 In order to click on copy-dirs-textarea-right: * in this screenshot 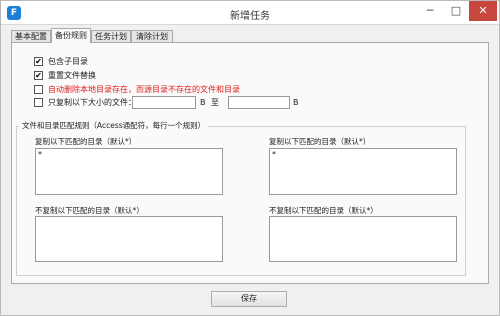, I will do `click(363, 171)`.